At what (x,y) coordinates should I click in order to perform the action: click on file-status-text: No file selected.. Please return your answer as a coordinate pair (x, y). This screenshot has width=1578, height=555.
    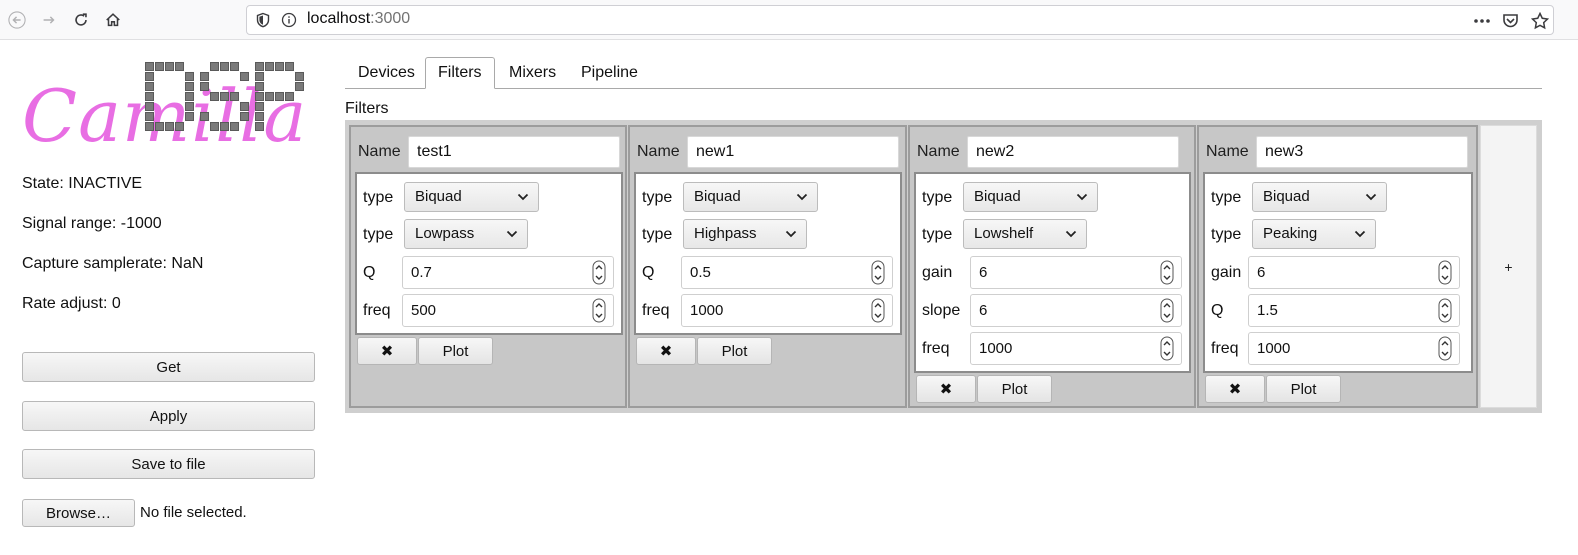
    Looking at the image, I should click on (193, 512).